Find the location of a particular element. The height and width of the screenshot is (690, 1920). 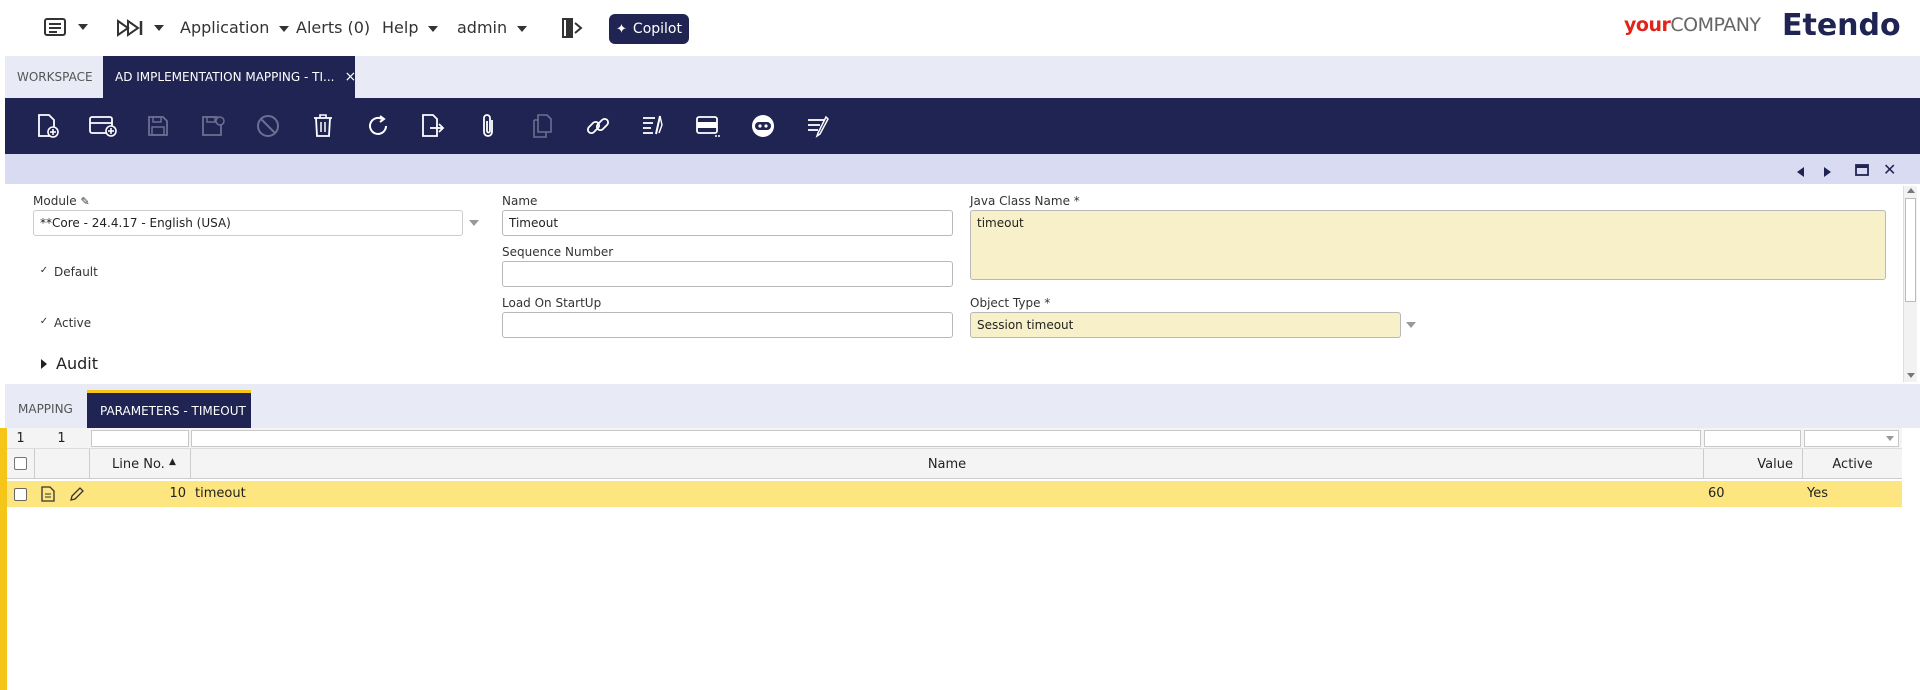

logout-button is located at coordinates (572, 30).